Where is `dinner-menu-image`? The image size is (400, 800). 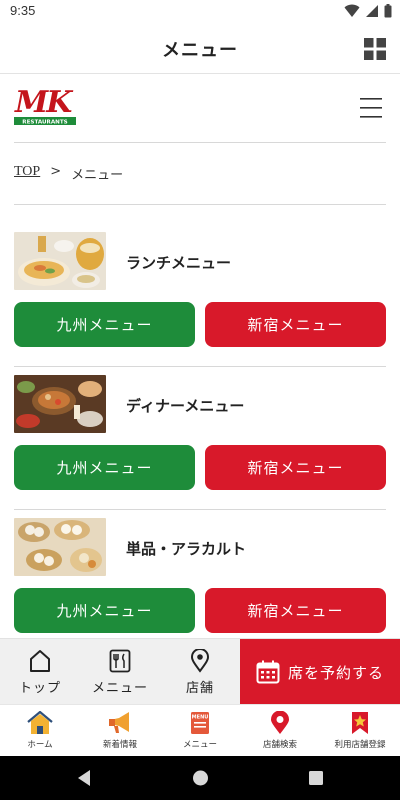
dinner-menu-image is located at coordinates (60, 404).